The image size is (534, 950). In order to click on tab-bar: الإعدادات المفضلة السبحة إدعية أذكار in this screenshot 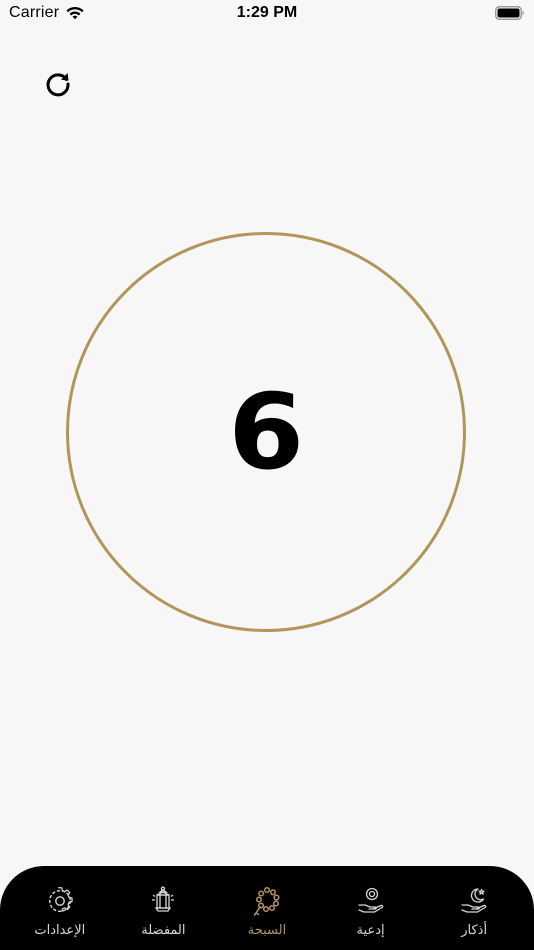, I will do `click(267, 908)`.